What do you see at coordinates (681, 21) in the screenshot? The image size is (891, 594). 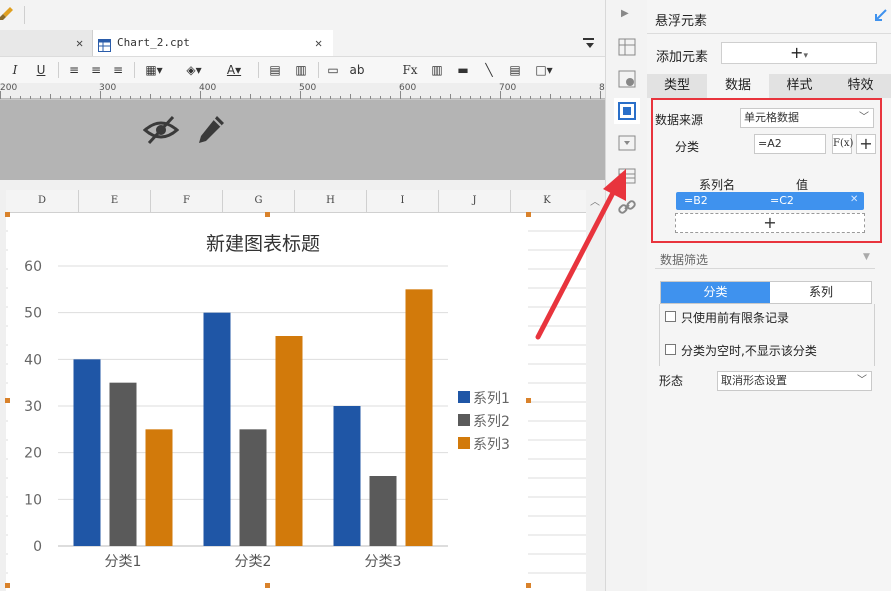 I see `panel-title: 悬浮元素` at bounding box center [681, 21].